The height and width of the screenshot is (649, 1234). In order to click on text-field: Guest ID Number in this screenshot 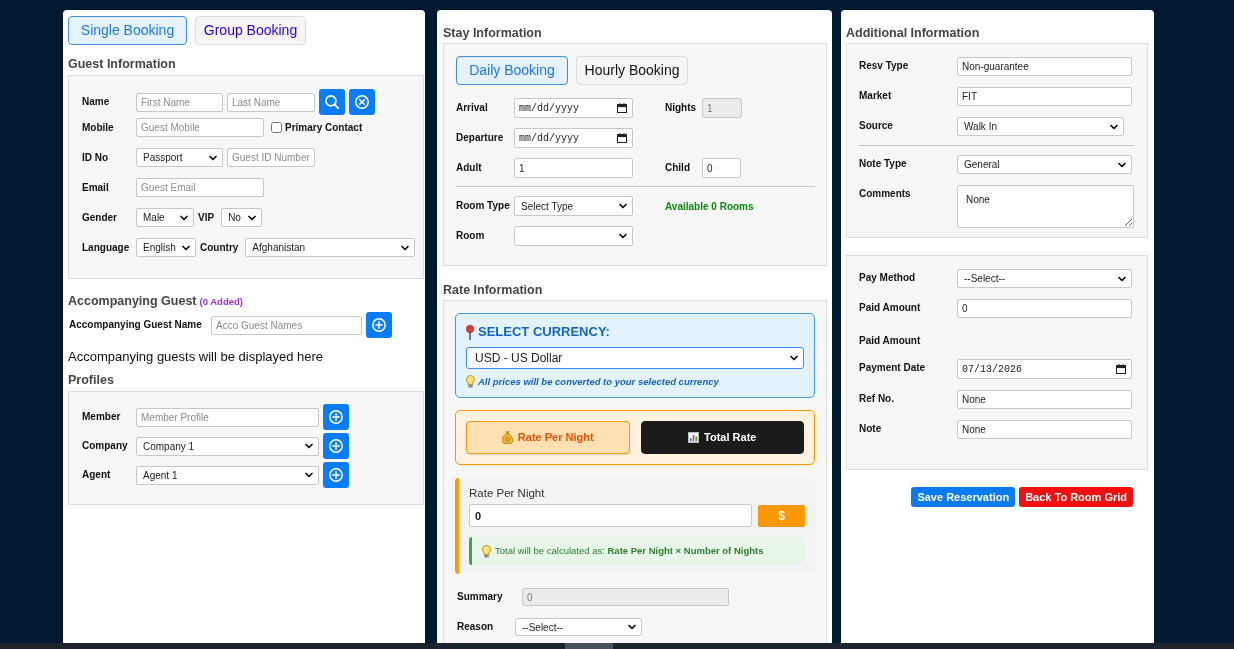, I will do `click(271, 157)`.